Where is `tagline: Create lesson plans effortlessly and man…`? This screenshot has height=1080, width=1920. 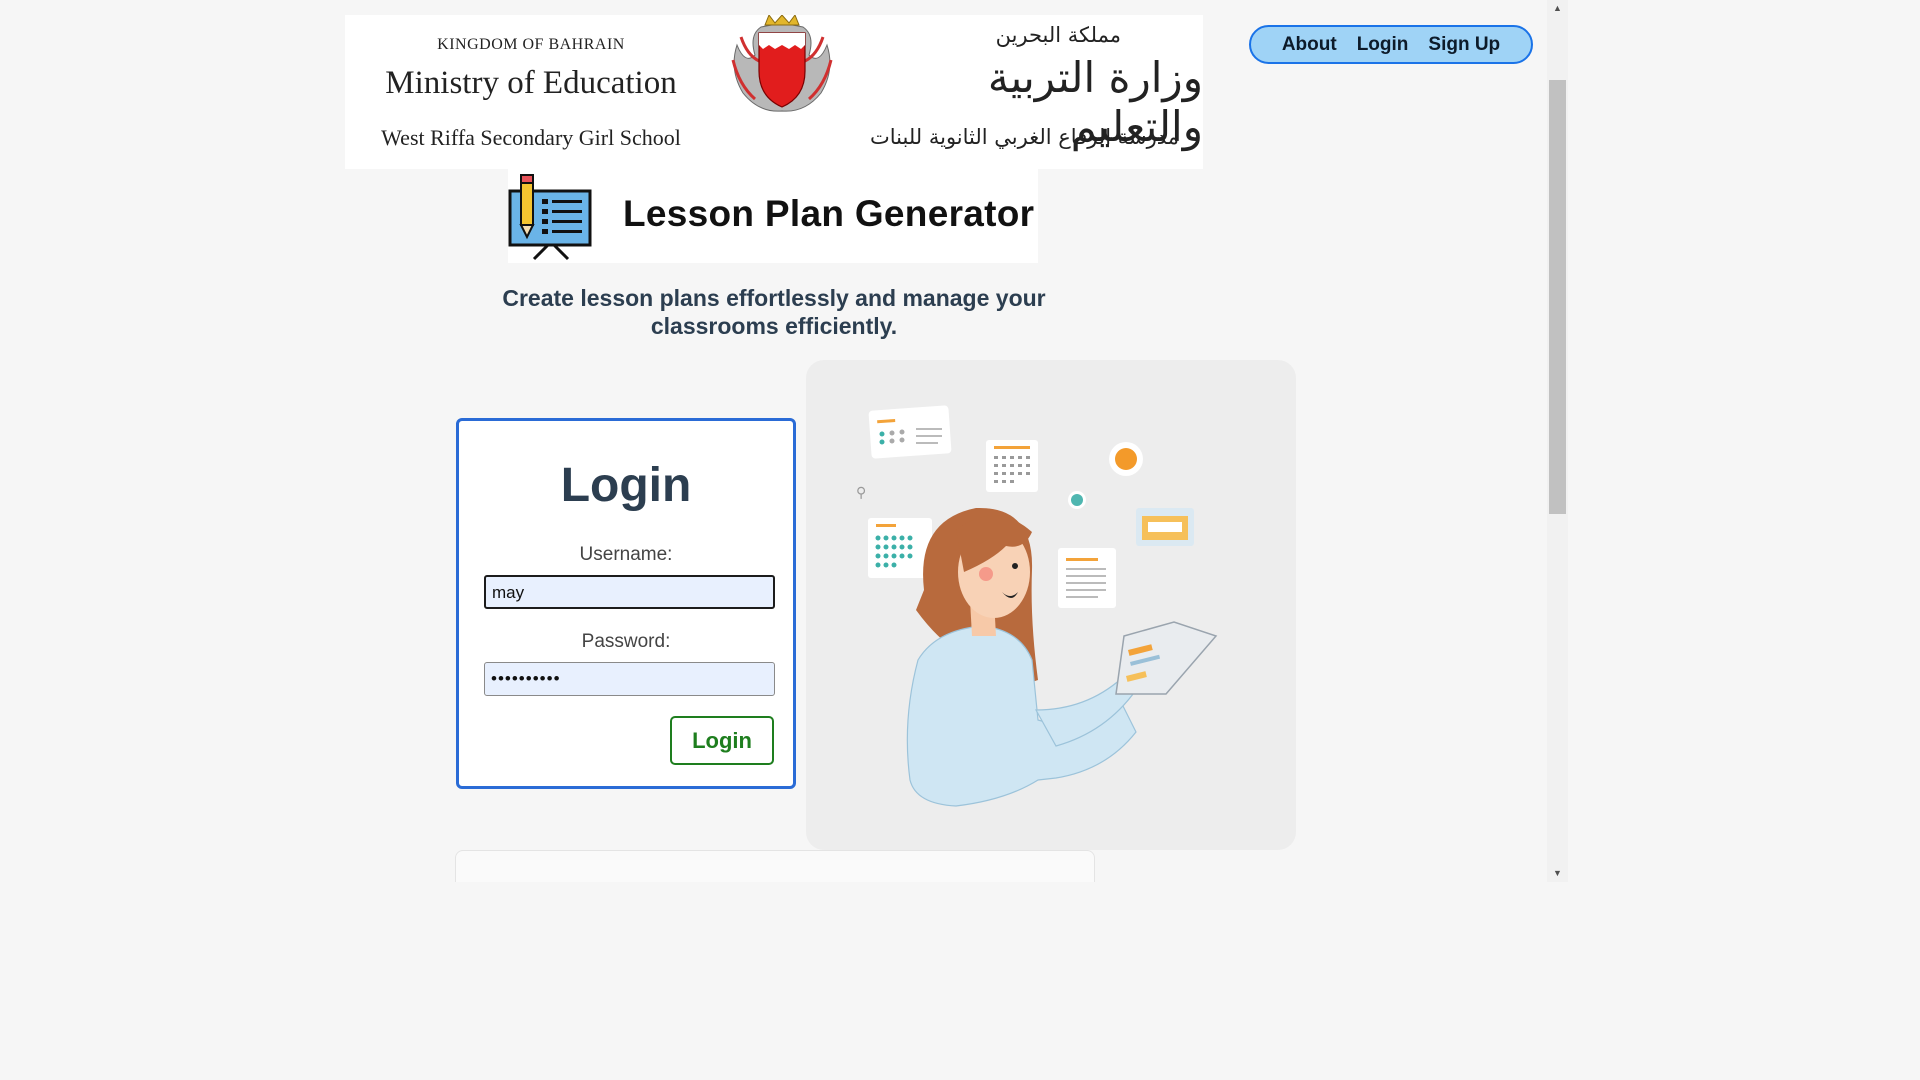
tagline: Create lesson plans effortlessly and man… is located at coordinates (774, 312).